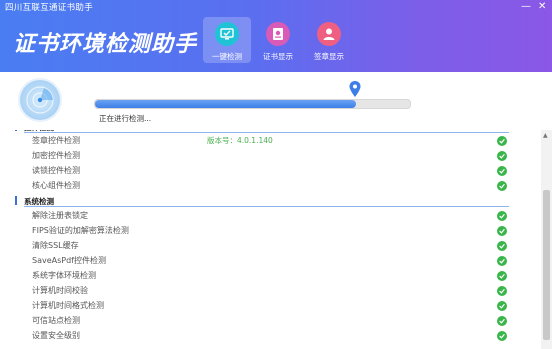  I want to click on section-header: 系统检测, so click(262, 201).